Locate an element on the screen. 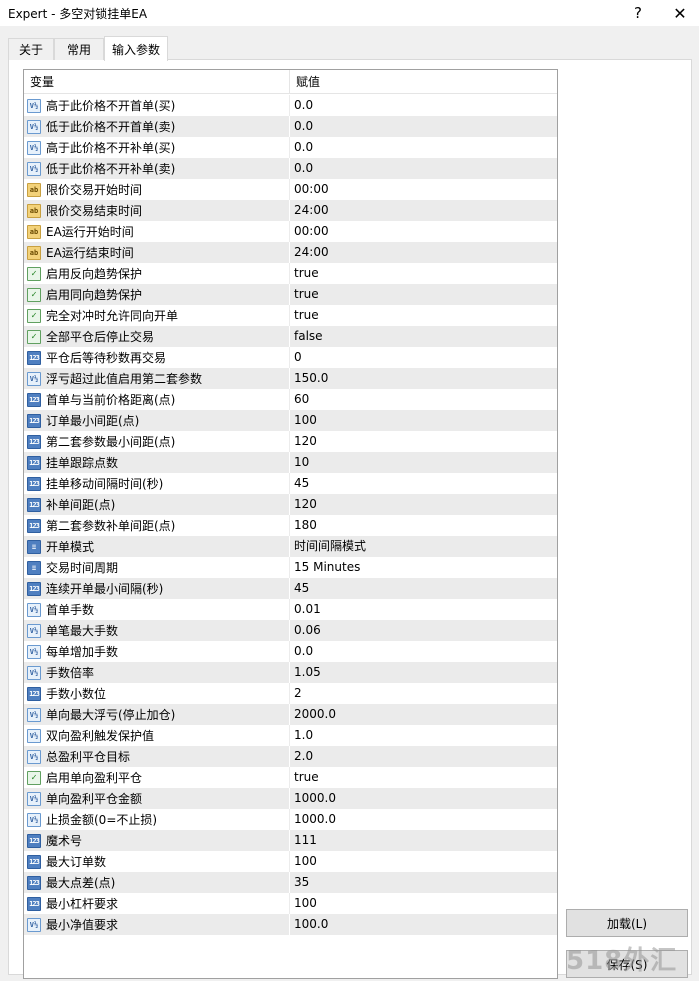 The image size is (699, 981). table-row: ✓ 启用同向趋势保护 true is located at coordinates (290, 294).